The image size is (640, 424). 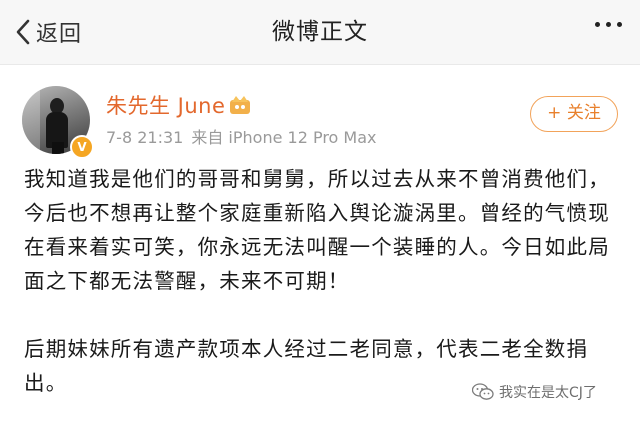 I want to click on username: 朱先生 June, so click(x=178, y=105).